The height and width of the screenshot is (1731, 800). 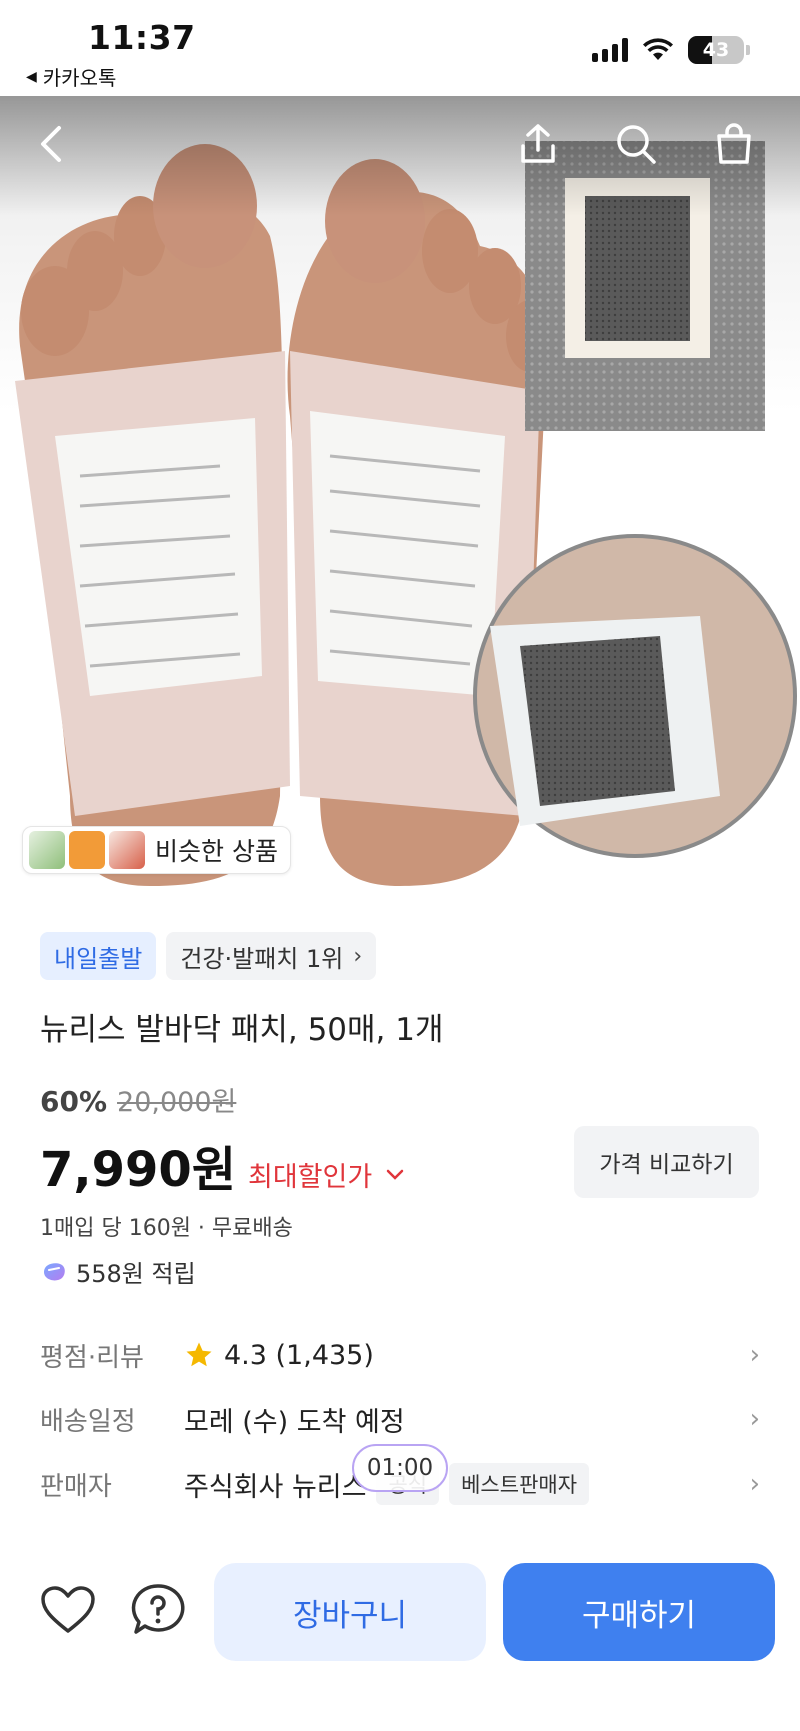 I want to click on wishlist-button, so click(x=68, y=1610).